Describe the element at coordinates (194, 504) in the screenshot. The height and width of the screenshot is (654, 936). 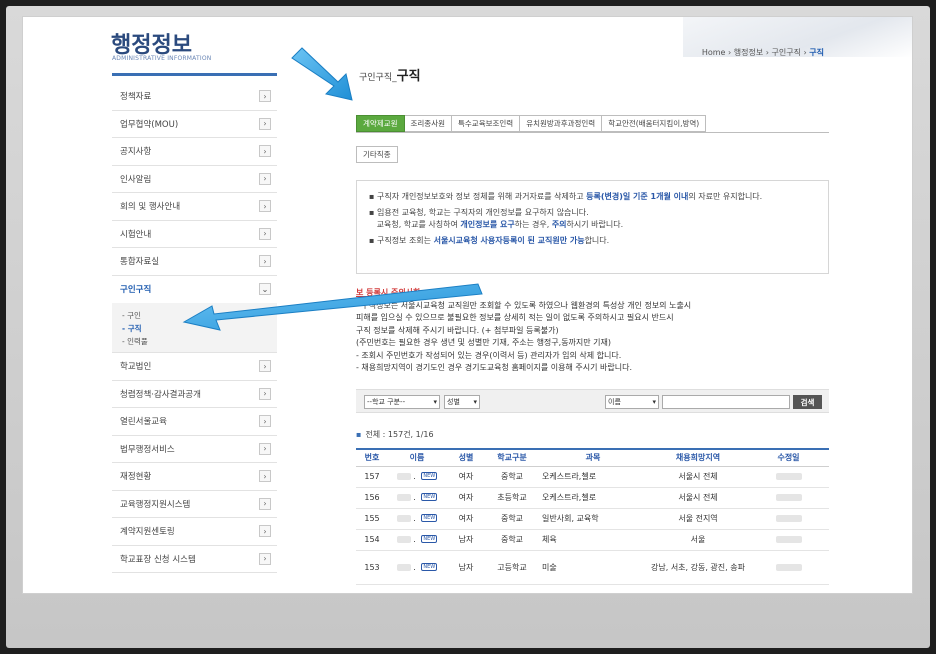
I see `sidebar-item: 교육행정지원시스템 ›` at that location.